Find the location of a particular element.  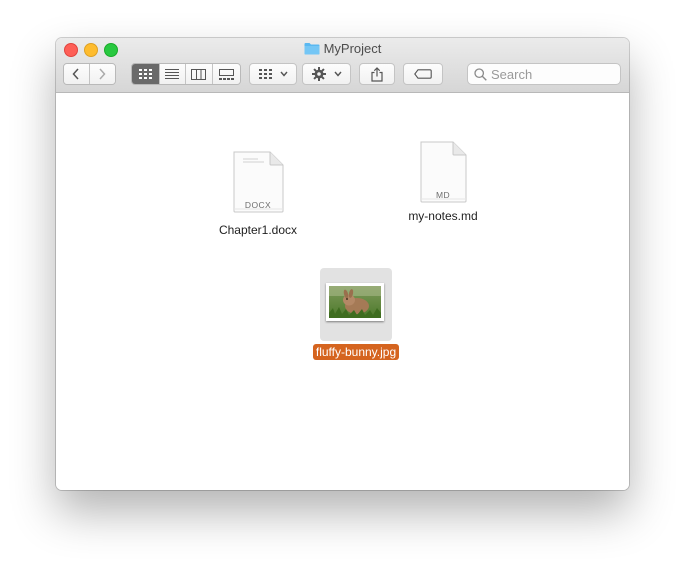

file-name: my-notes.md is located at coordinates (443, 216).